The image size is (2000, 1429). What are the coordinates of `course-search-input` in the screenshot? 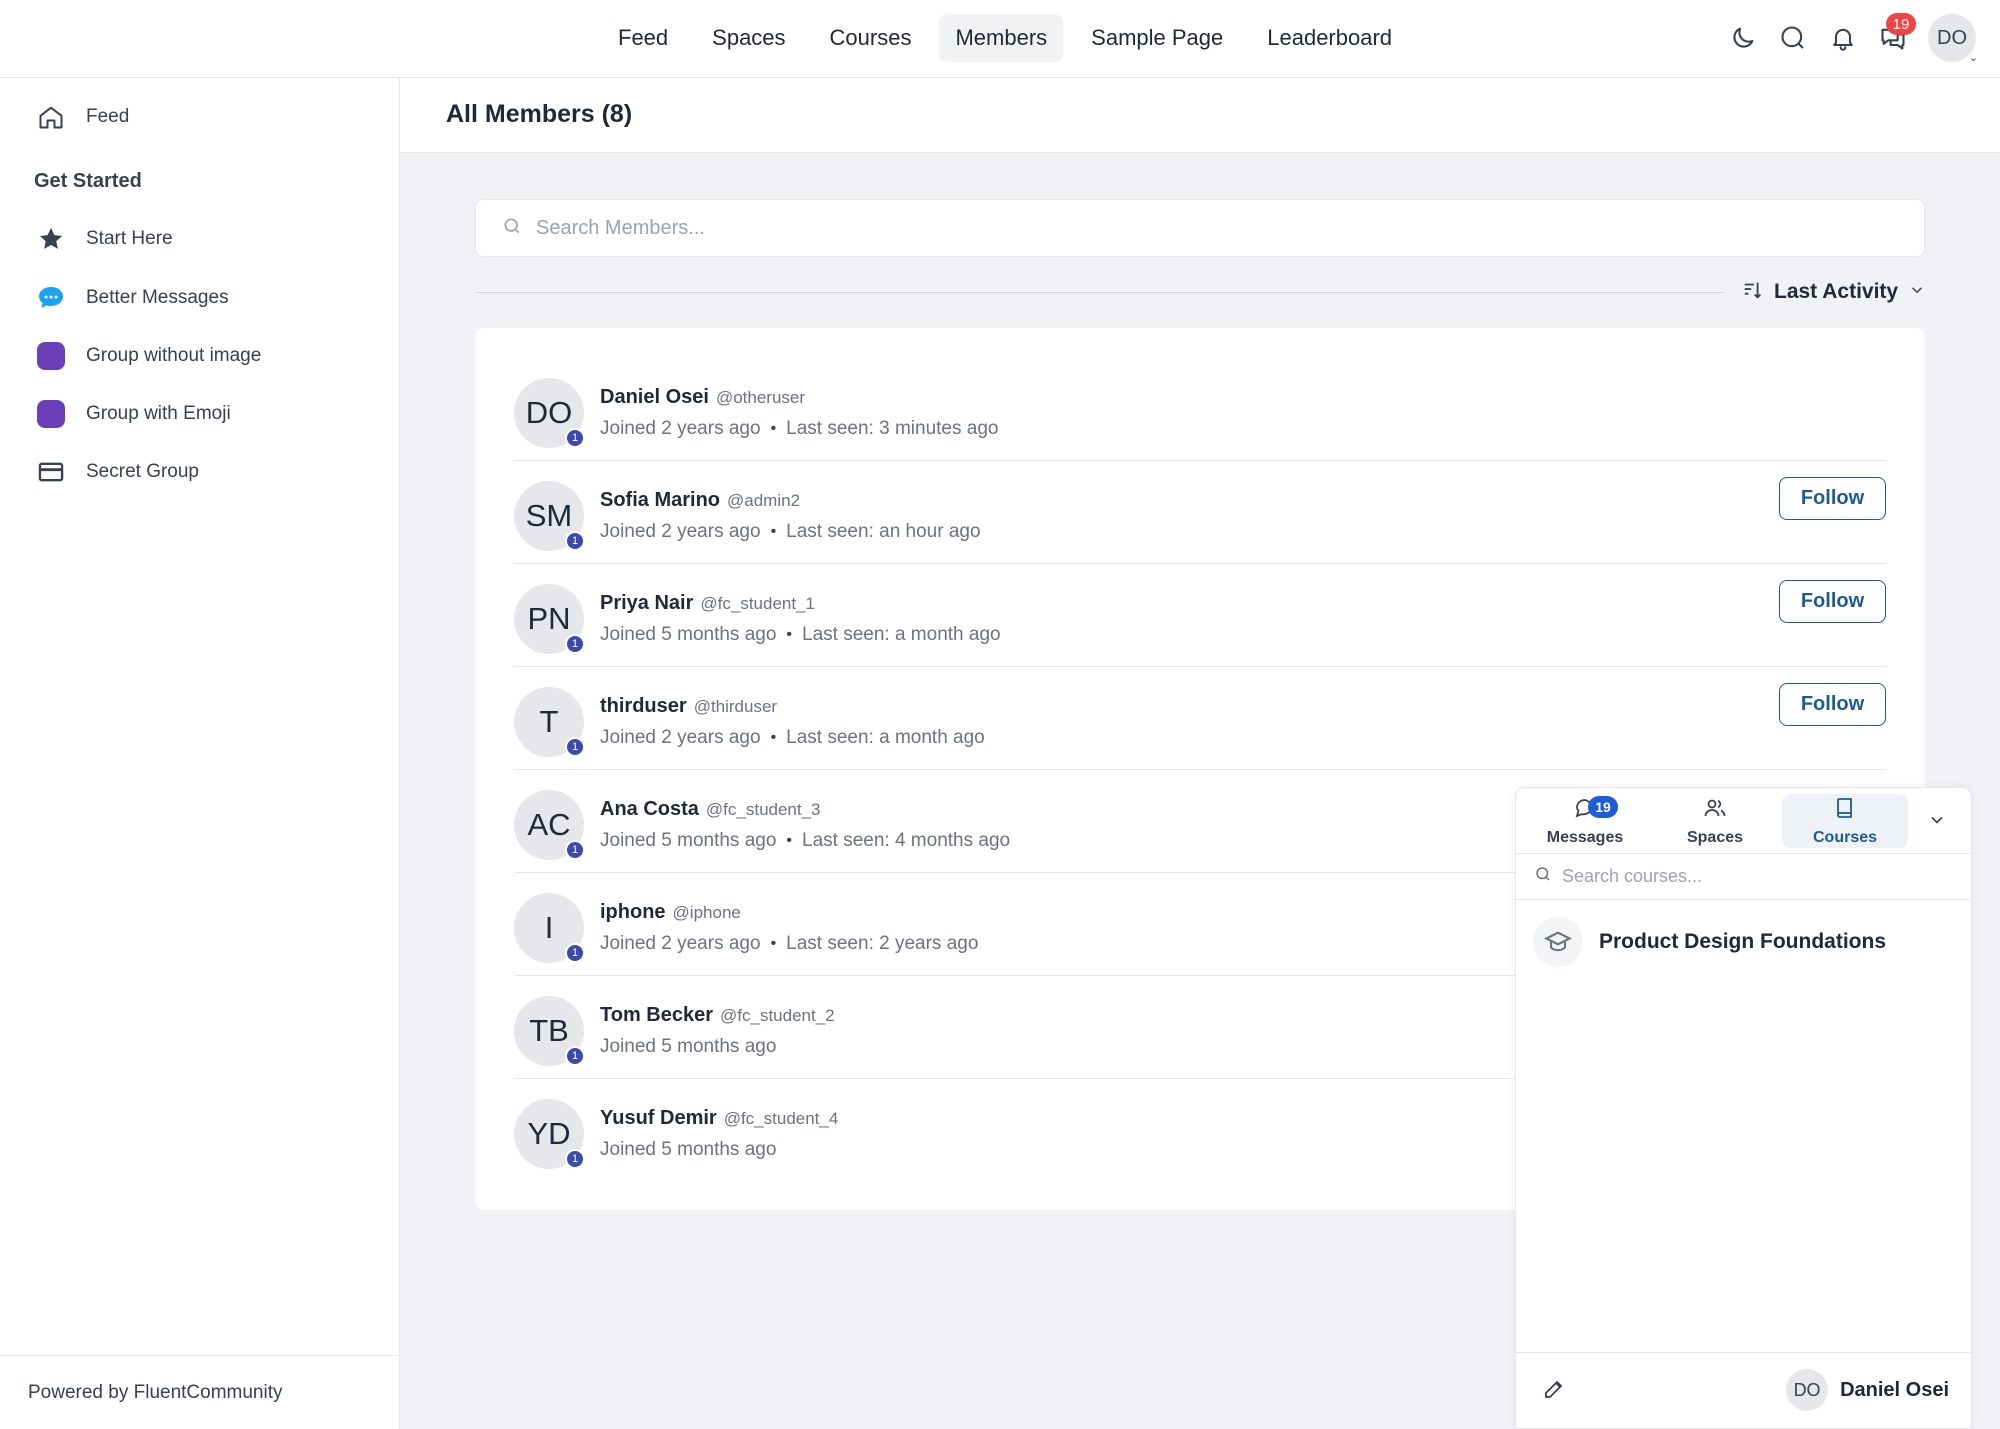 It's located at (1762, 876).